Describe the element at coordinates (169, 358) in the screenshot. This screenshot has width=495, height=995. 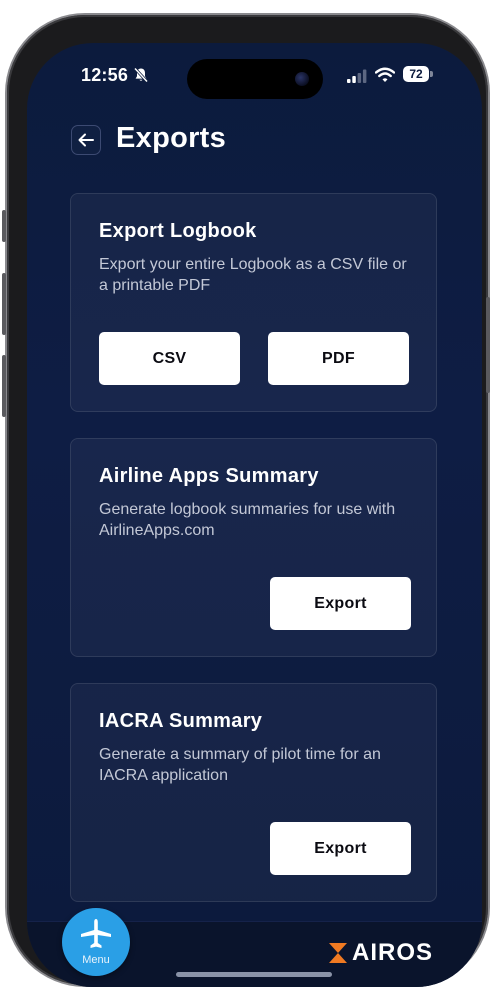
I see `csv-button: CSV` at that location.